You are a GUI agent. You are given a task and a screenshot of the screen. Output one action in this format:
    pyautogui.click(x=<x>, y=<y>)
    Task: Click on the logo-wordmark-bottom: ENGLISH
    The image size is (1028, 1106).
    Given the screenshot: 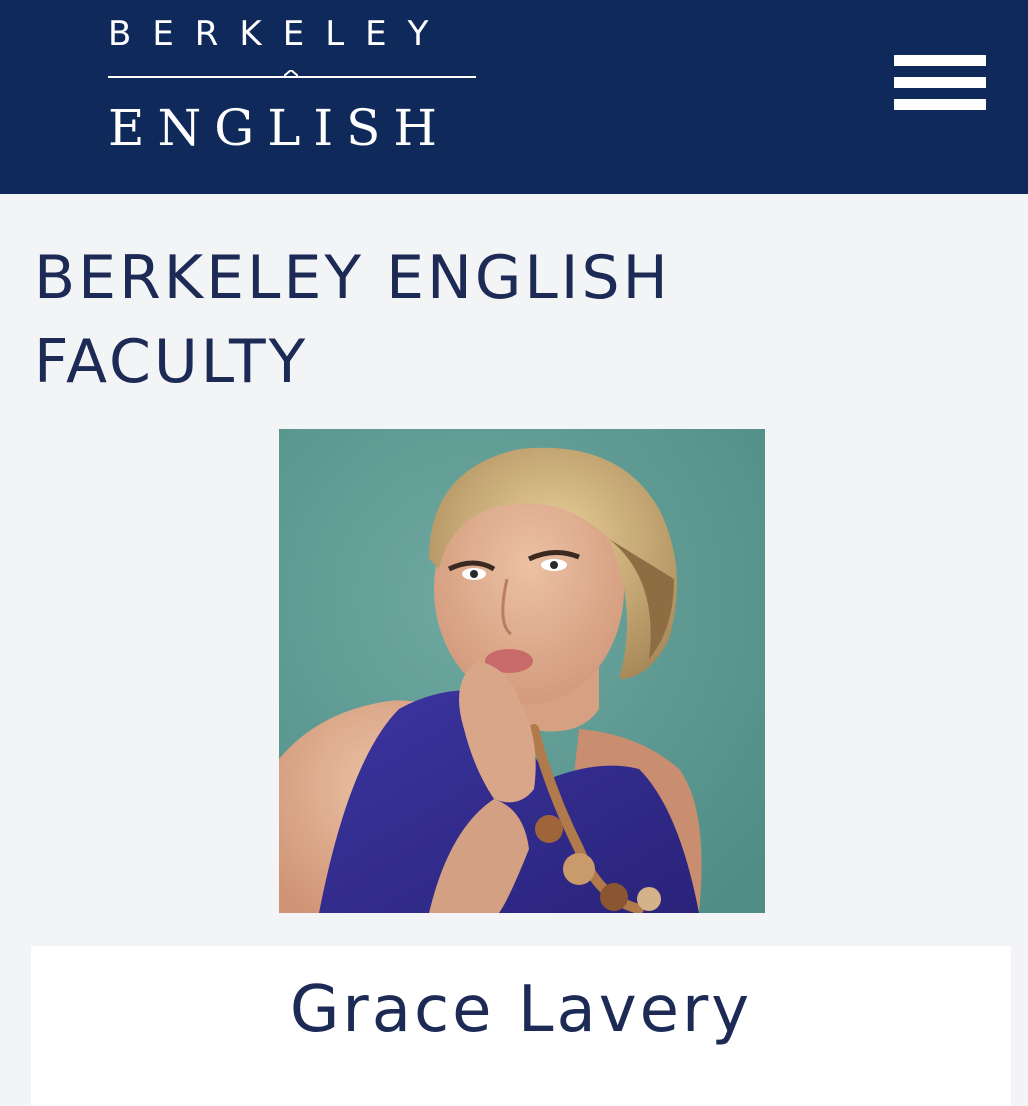 What is the action you would take?
    pyautogui.click(x=279, y=128)
    